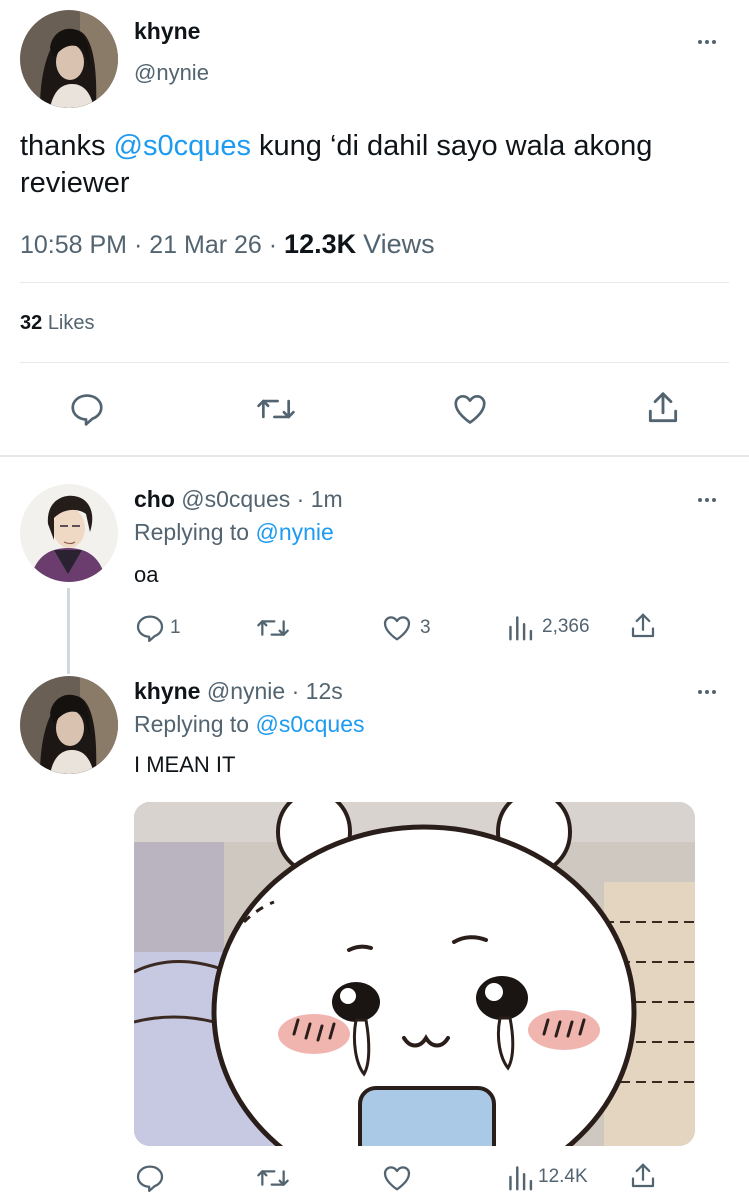  What do you see at coordinates (167, 691) in the screenshot?
I see `reply2-name: khyne` at bounding box center [167, 691].